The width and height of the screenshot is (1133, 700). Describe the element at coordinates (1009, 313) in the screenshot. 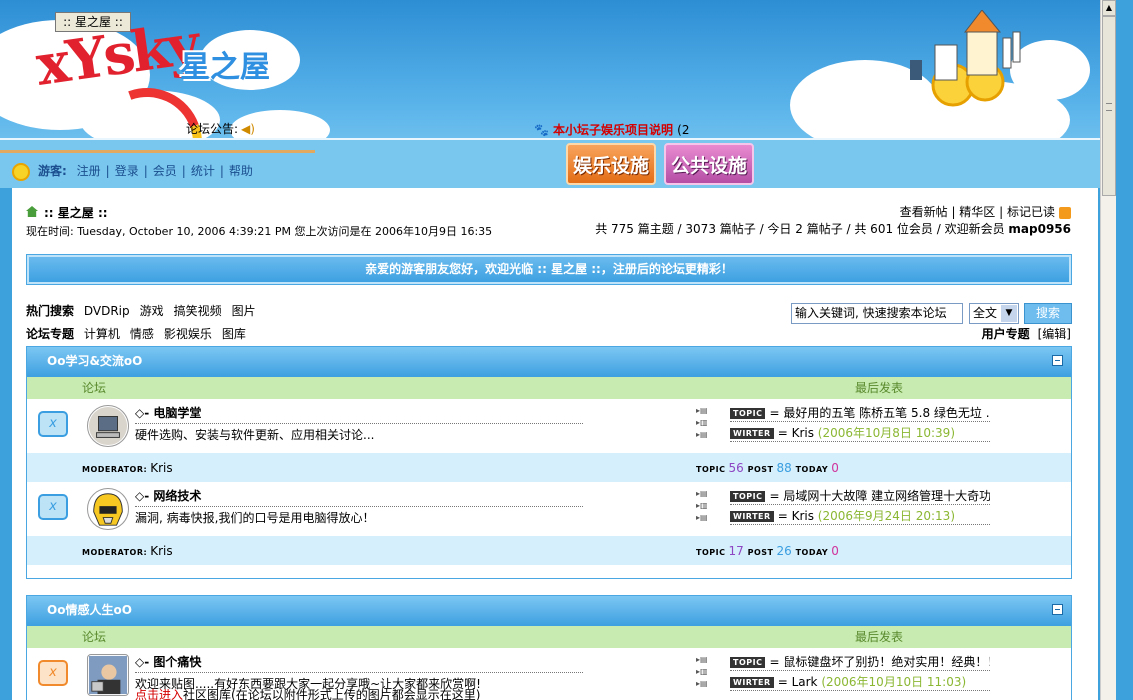

I see `chevron-down-icon: ▼` at that location.